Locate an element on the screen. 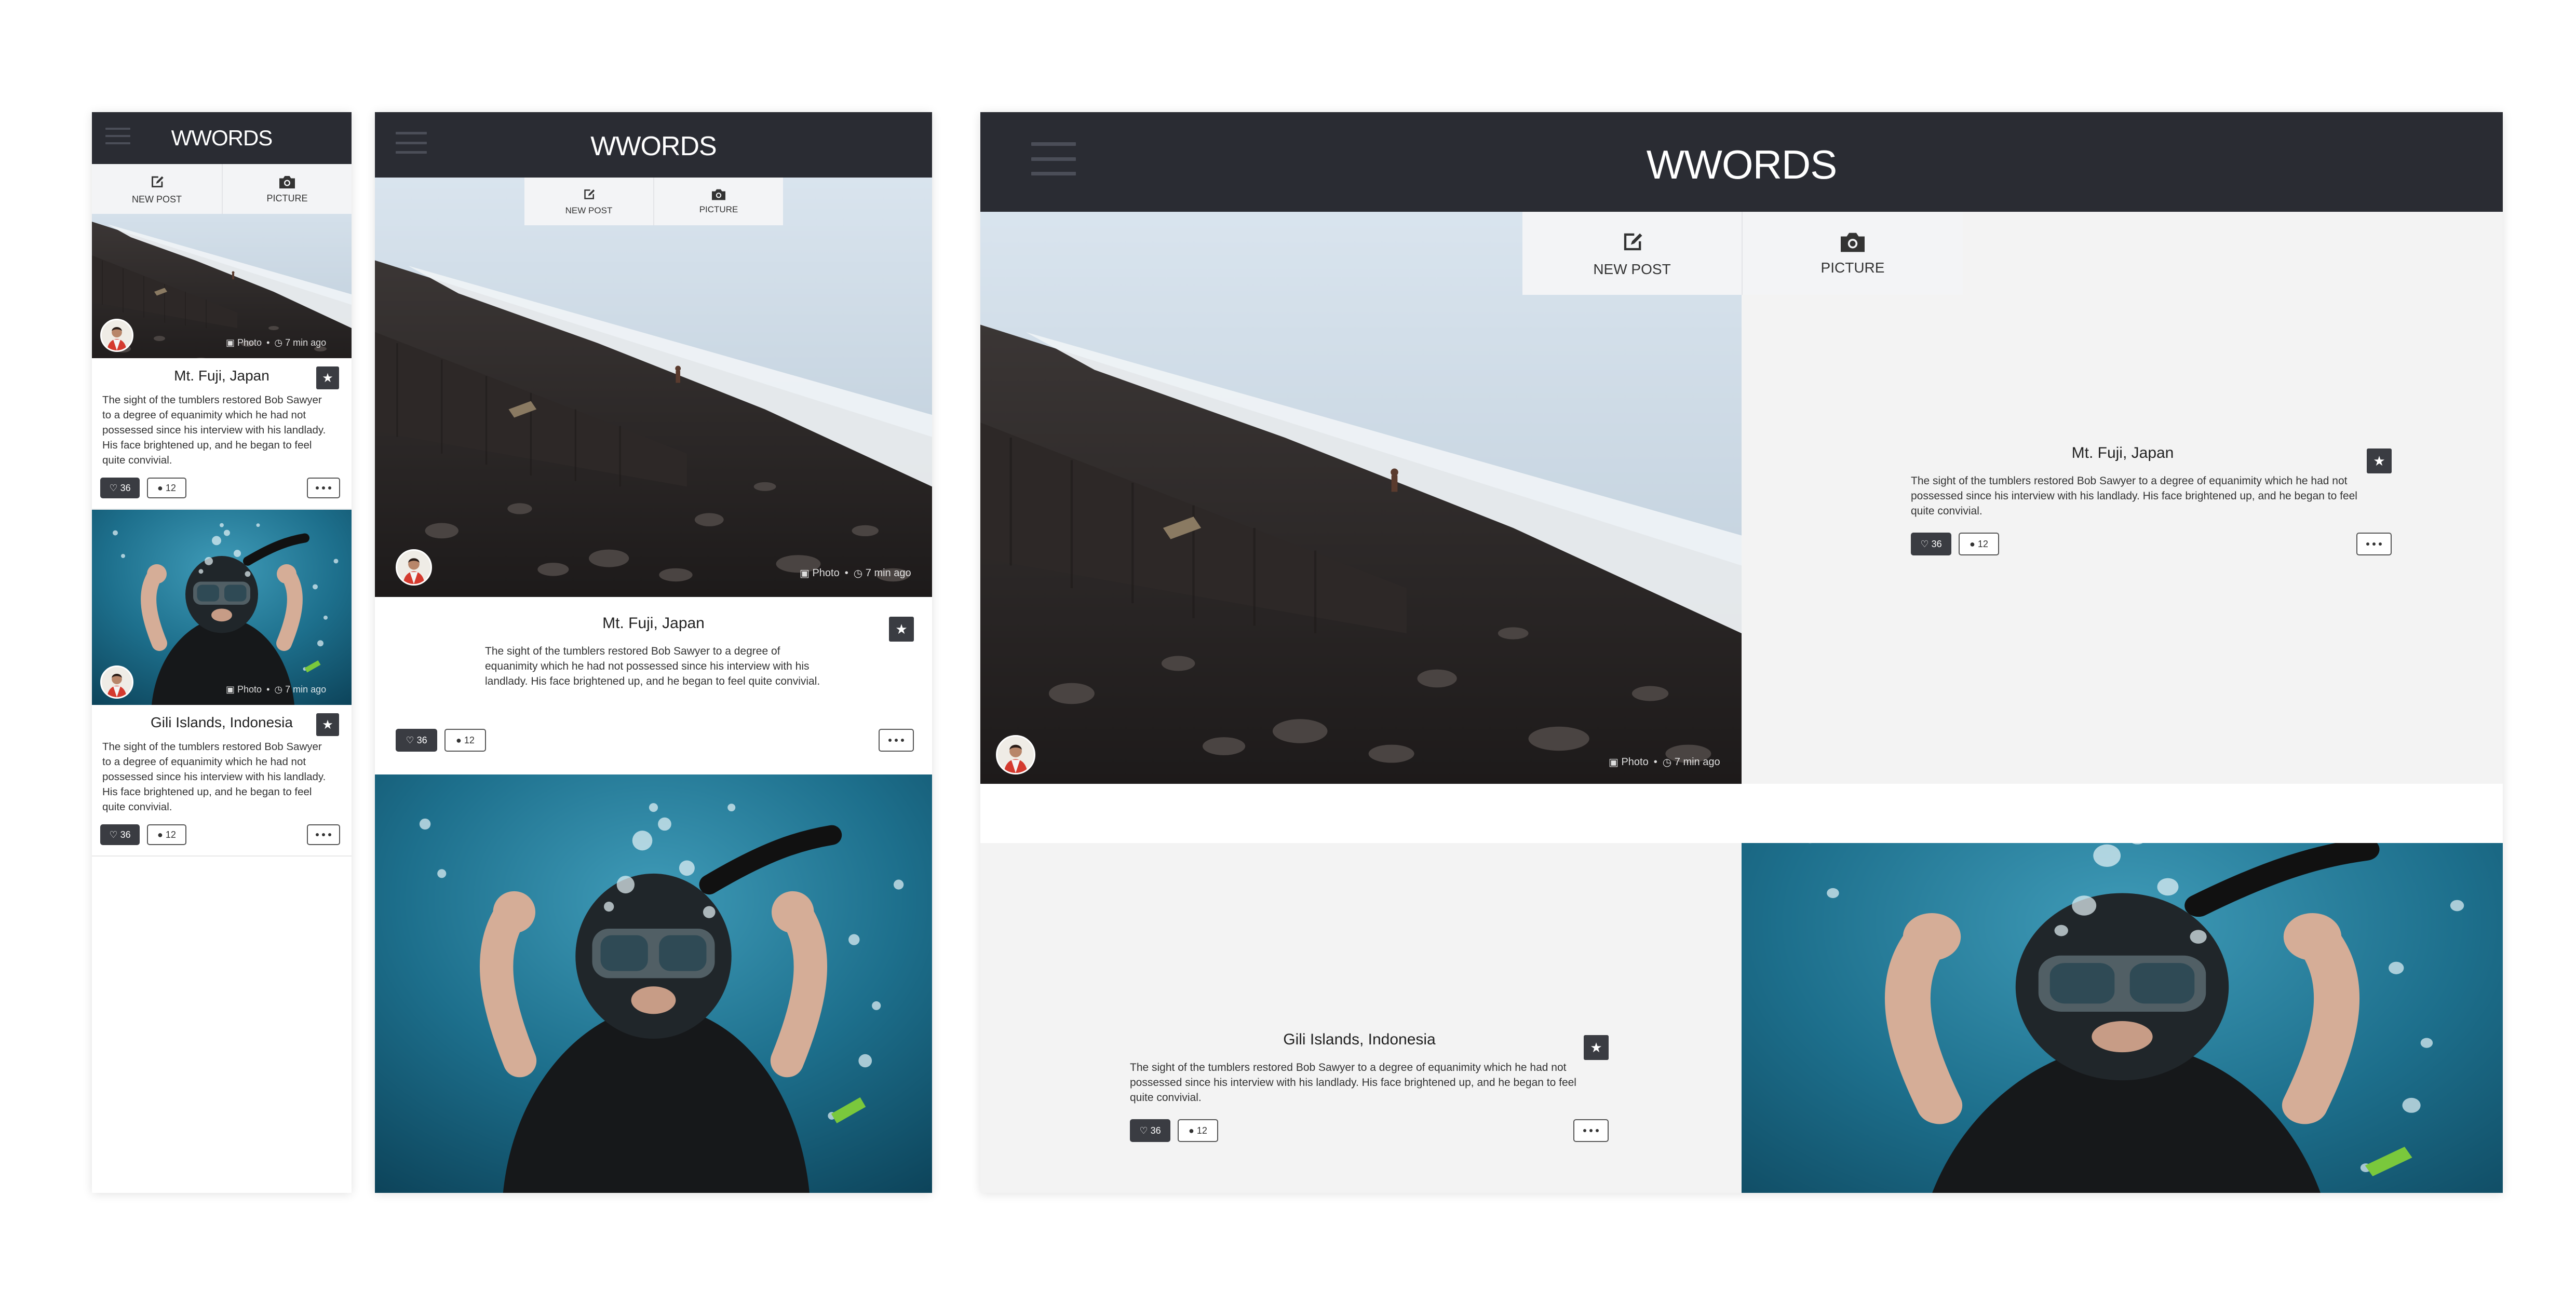  section-gap is located at coordinates (1741, 813).